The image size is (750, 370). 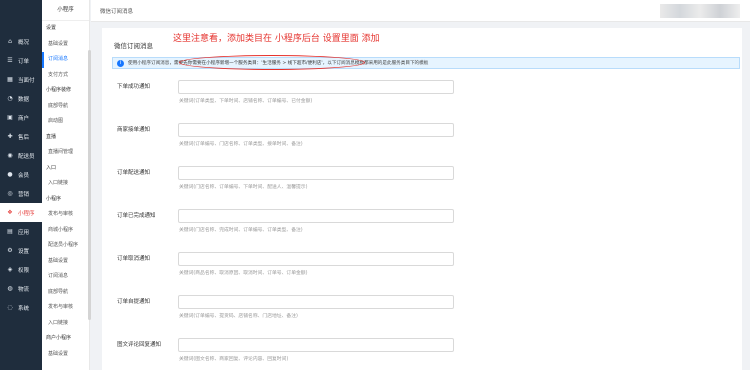 What do you see at coordinates (133, 46) in the screenshot?
I see `page-title: 微信订阅消息` at bounding box center [133, 46].